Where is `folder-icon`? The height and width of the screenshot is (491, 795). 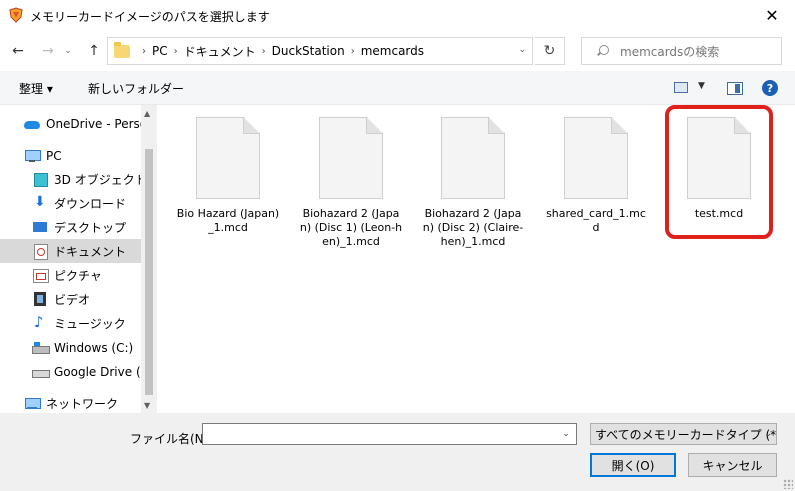 folder-icon is located at coordinates (122, 49).